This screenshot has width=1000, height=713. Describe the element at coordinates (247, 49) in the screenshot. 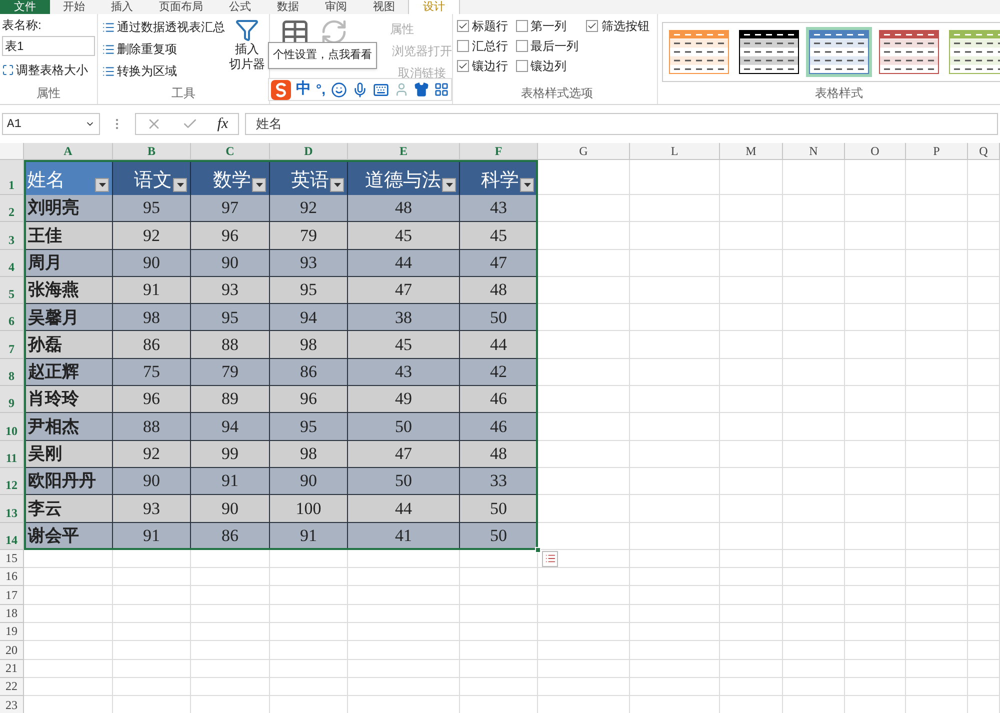

I see `insert-slicer-button: 插入 切片器` at that location.